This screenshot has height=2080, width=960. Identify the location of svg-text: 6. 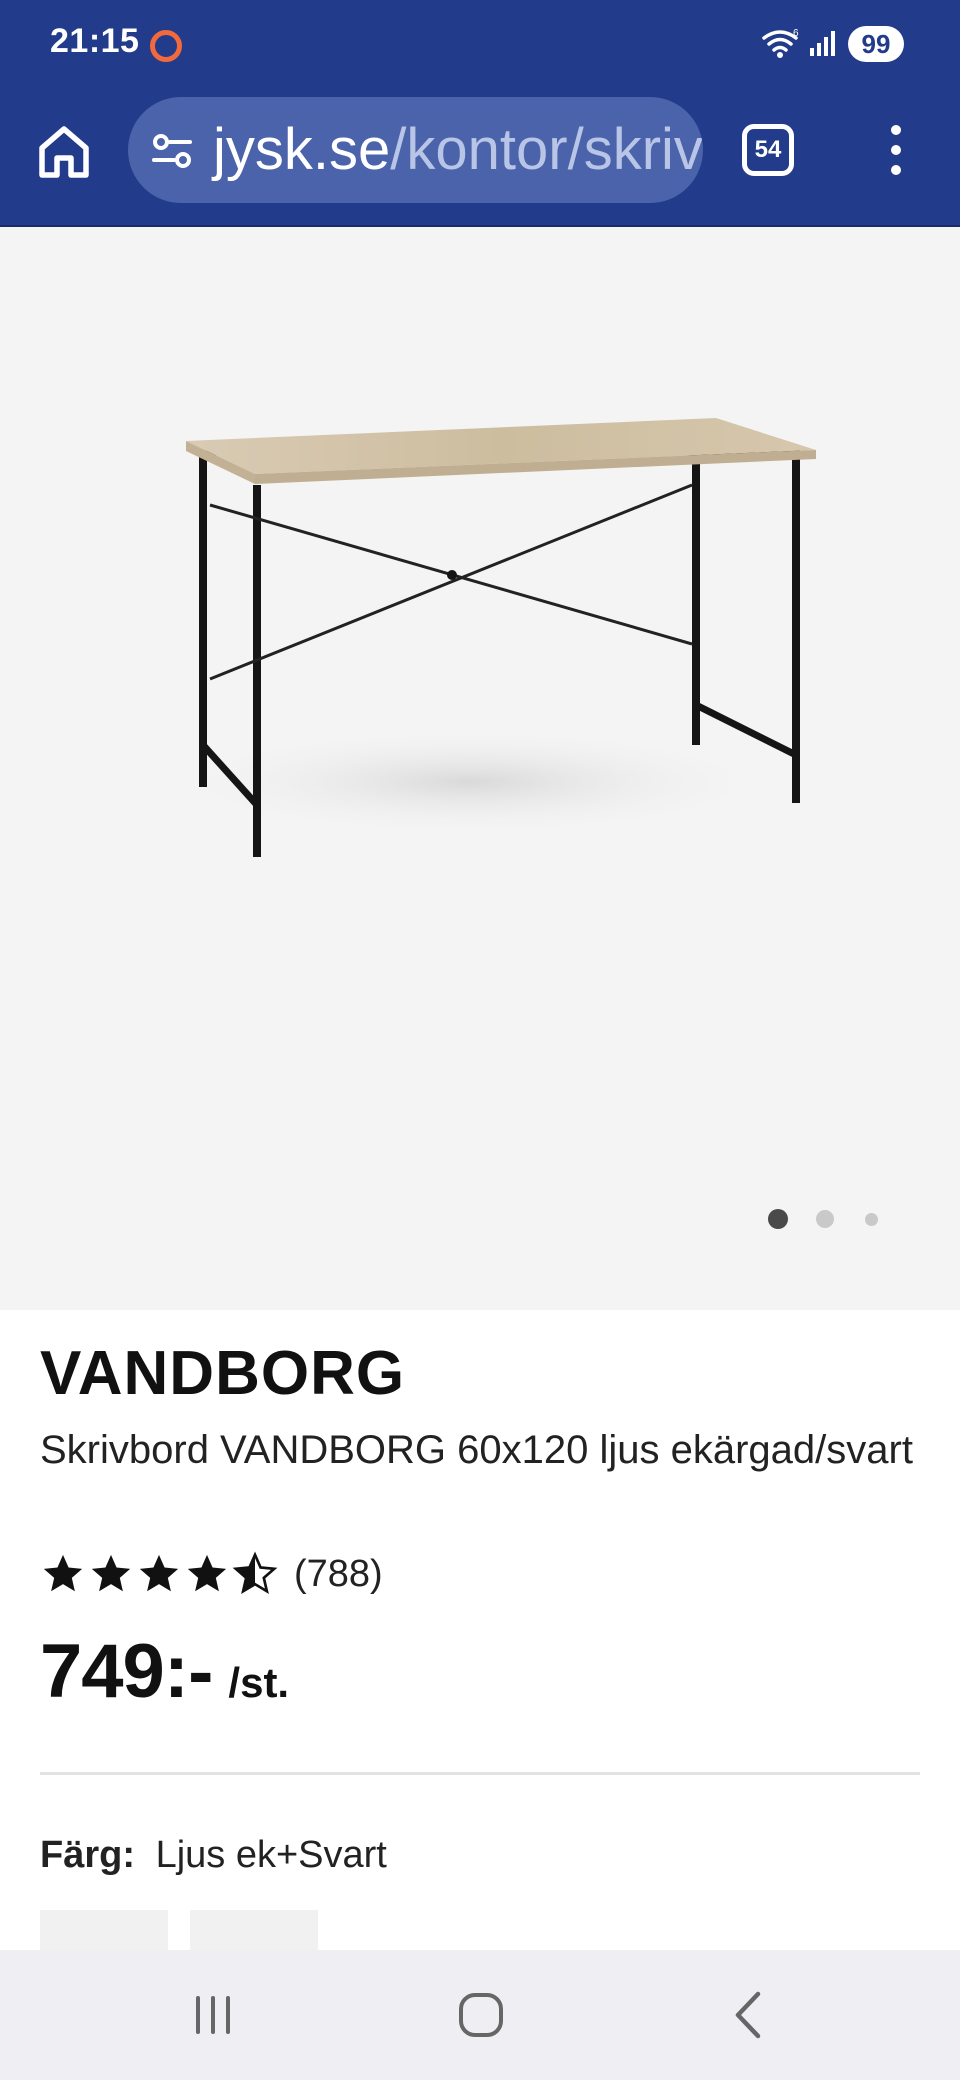
(796, 33).